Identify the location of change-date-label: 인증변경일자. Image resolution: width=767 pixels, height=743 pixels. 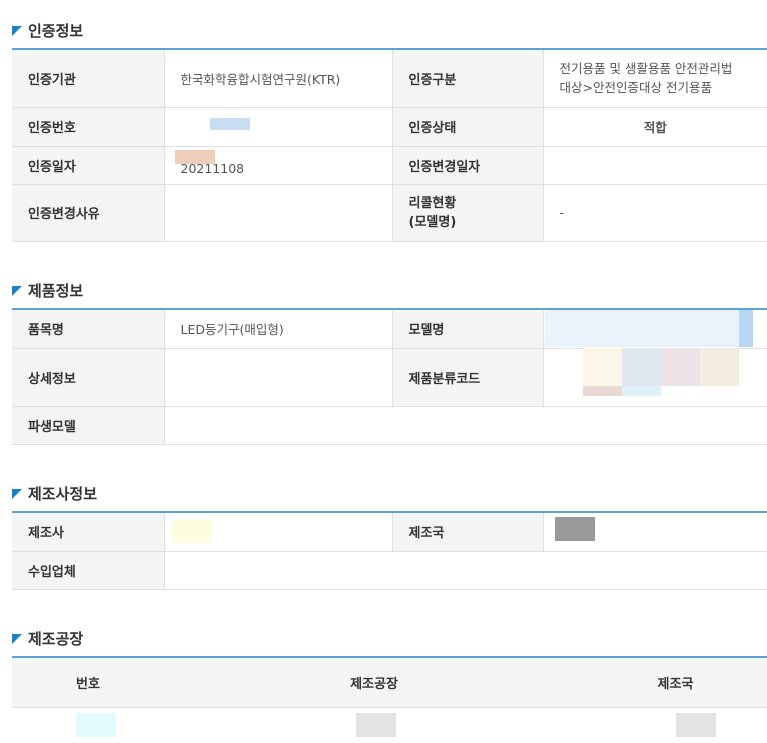
(467, 165).